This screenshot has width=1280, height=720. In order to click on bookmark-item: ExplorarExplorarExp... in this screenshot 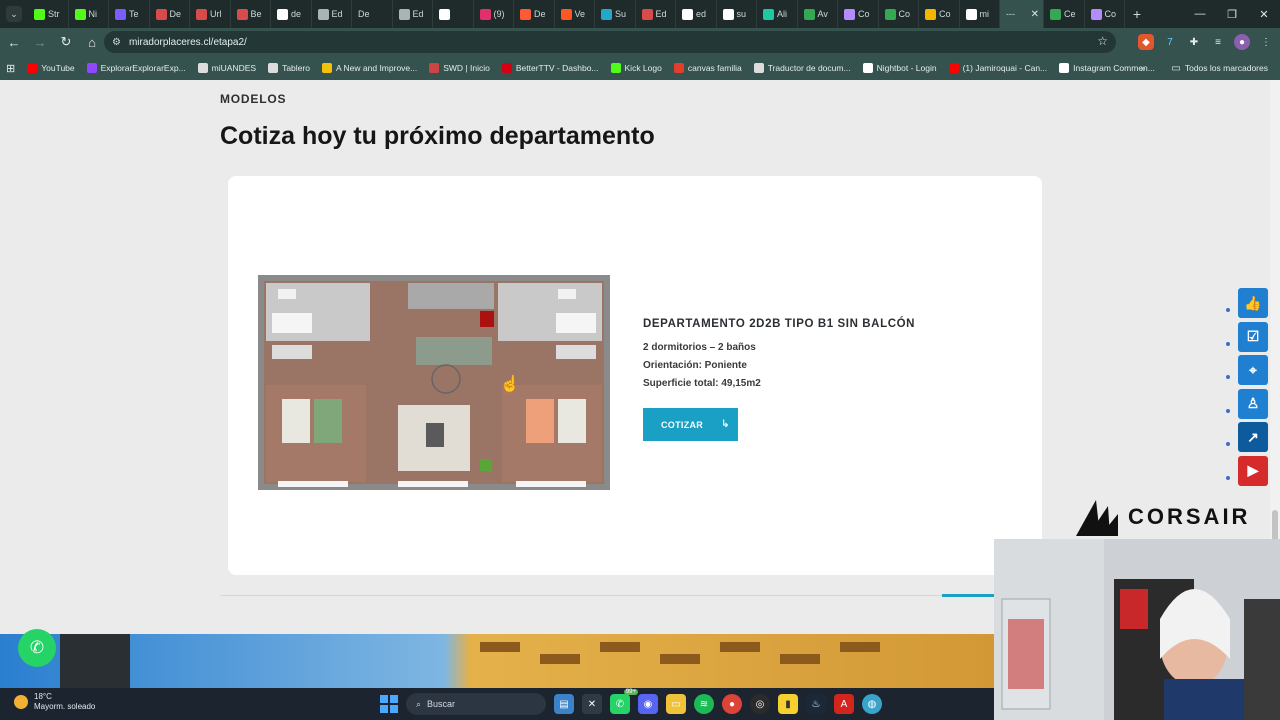, I will do `click(136, 68)`.